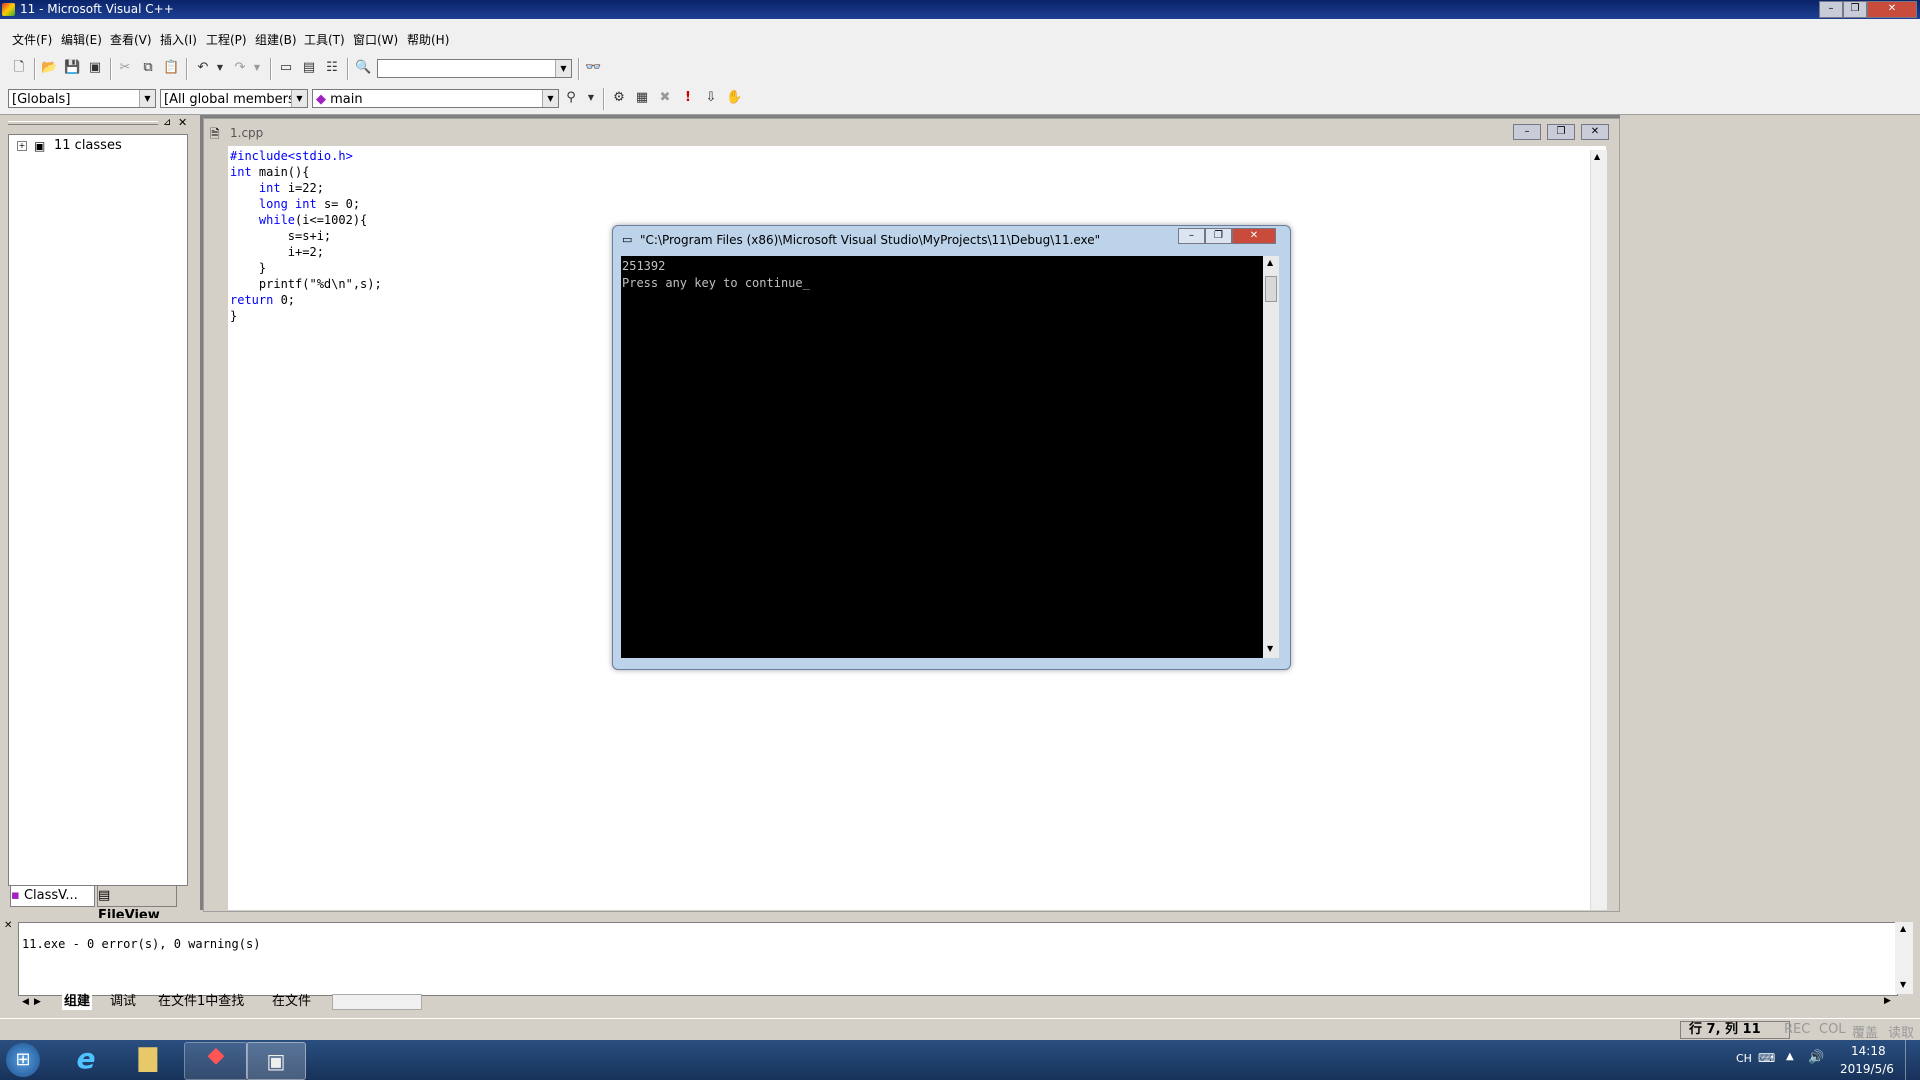 This screenshot has height=1080, width=1920. I want to click on toolbar-separator, so click(111, 69).